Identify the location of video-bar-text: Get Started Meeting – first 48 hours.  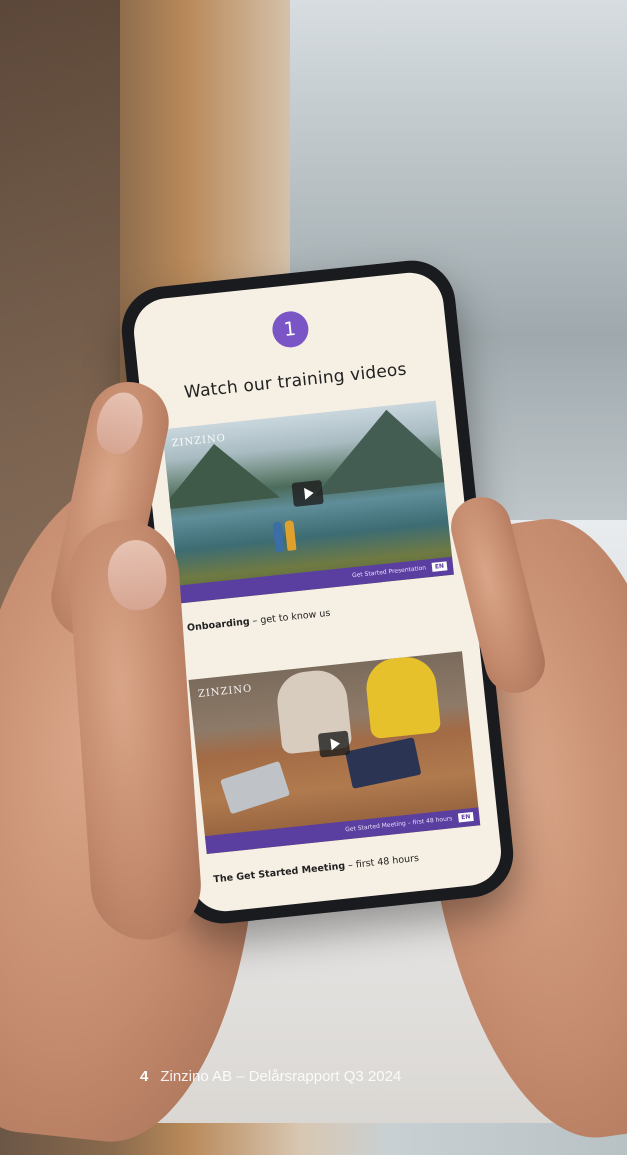
(398, 824).